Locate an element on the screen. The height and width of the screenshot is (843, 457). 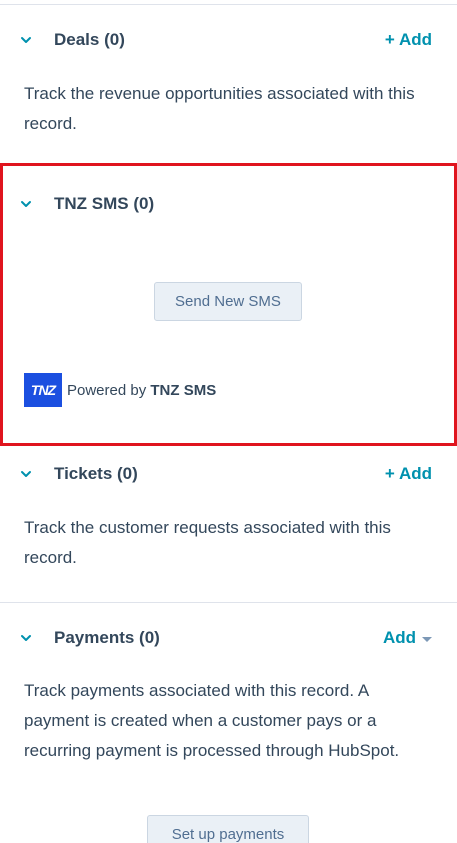
tickets-title: Tickets (0) is located at coordinates (96, 474).